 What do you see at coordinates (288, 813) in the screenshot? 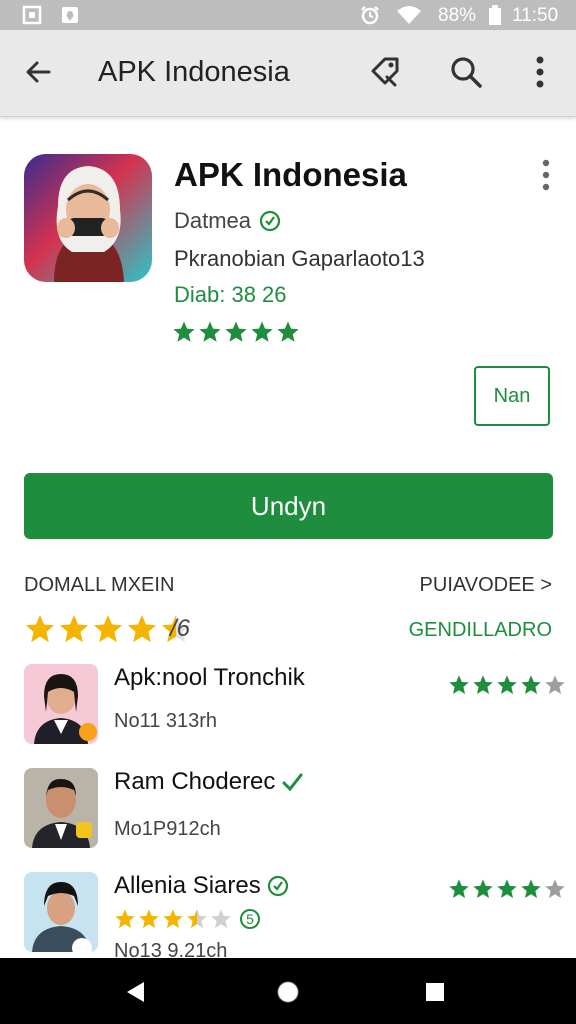
I see `review-item: Ram Choderec Mo1P912ch` at bounding box center [288, 813].